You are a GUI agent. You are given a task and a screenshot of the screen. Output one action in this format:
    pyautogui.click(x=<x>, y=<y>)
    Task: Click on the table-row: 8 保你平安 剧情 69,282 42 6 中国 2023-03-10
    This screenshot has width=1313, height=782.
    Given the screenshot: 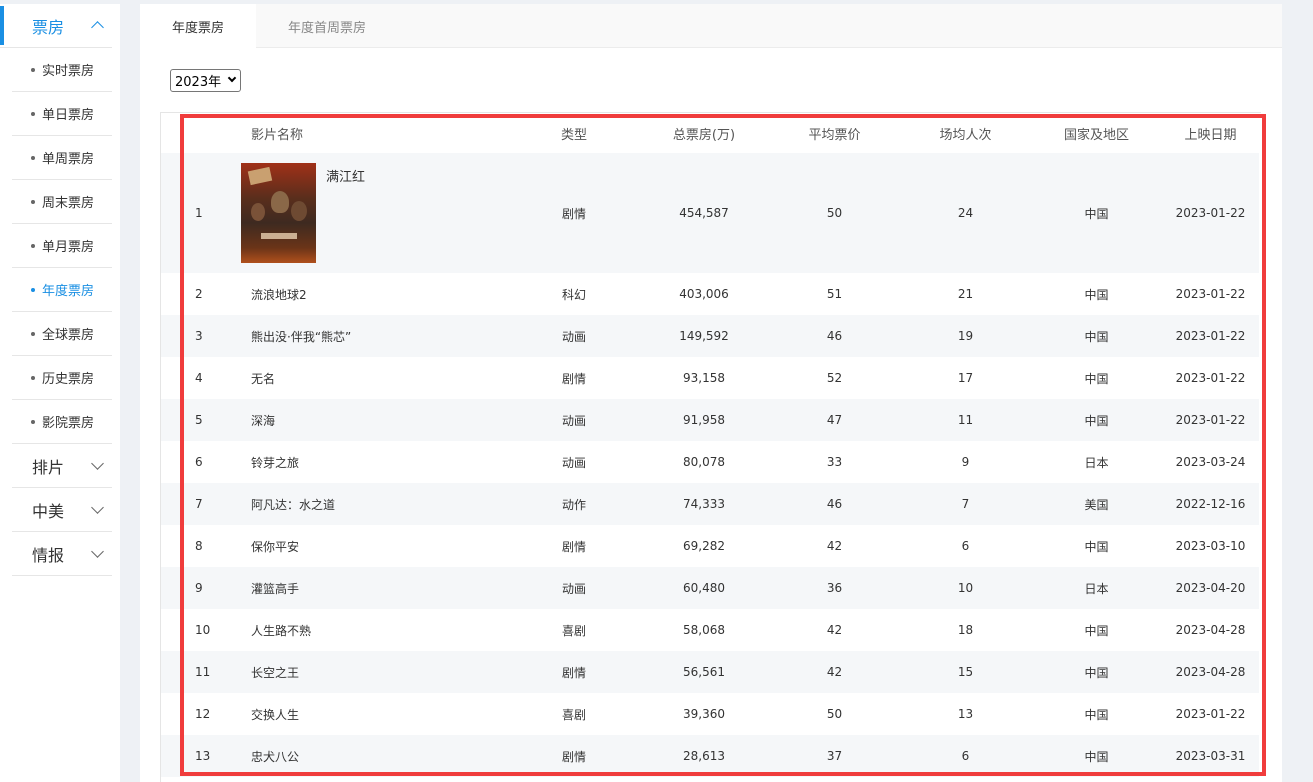 What is the action you would take?
    pyautogui.click(x=710, y=546)
    